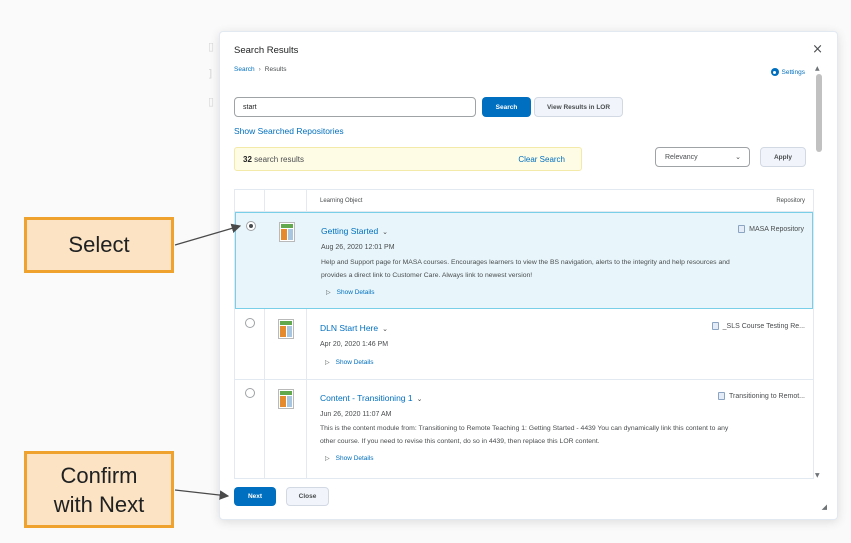 The width and height of the screenshot is (851, 543). I want to click on header-repository: Repository, so click(790, 201).